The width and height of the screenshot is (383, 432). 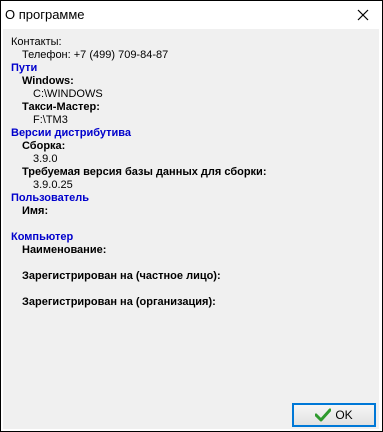 I want to click on close-button, so click(x=363, y=15).